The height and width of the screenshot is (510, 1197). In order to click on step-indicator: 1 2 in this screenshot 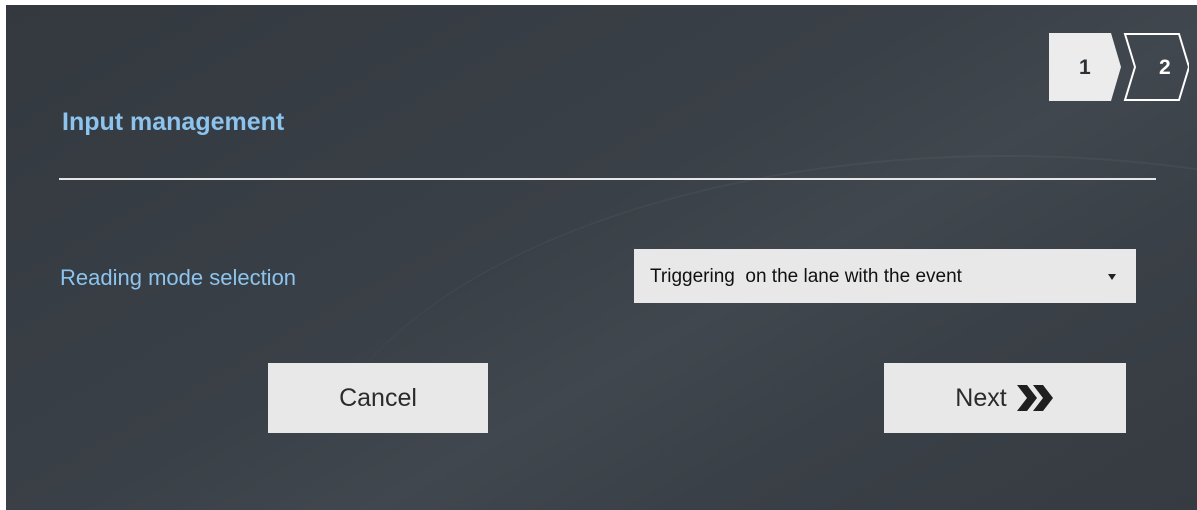, I will do `click(1119, 67)`.